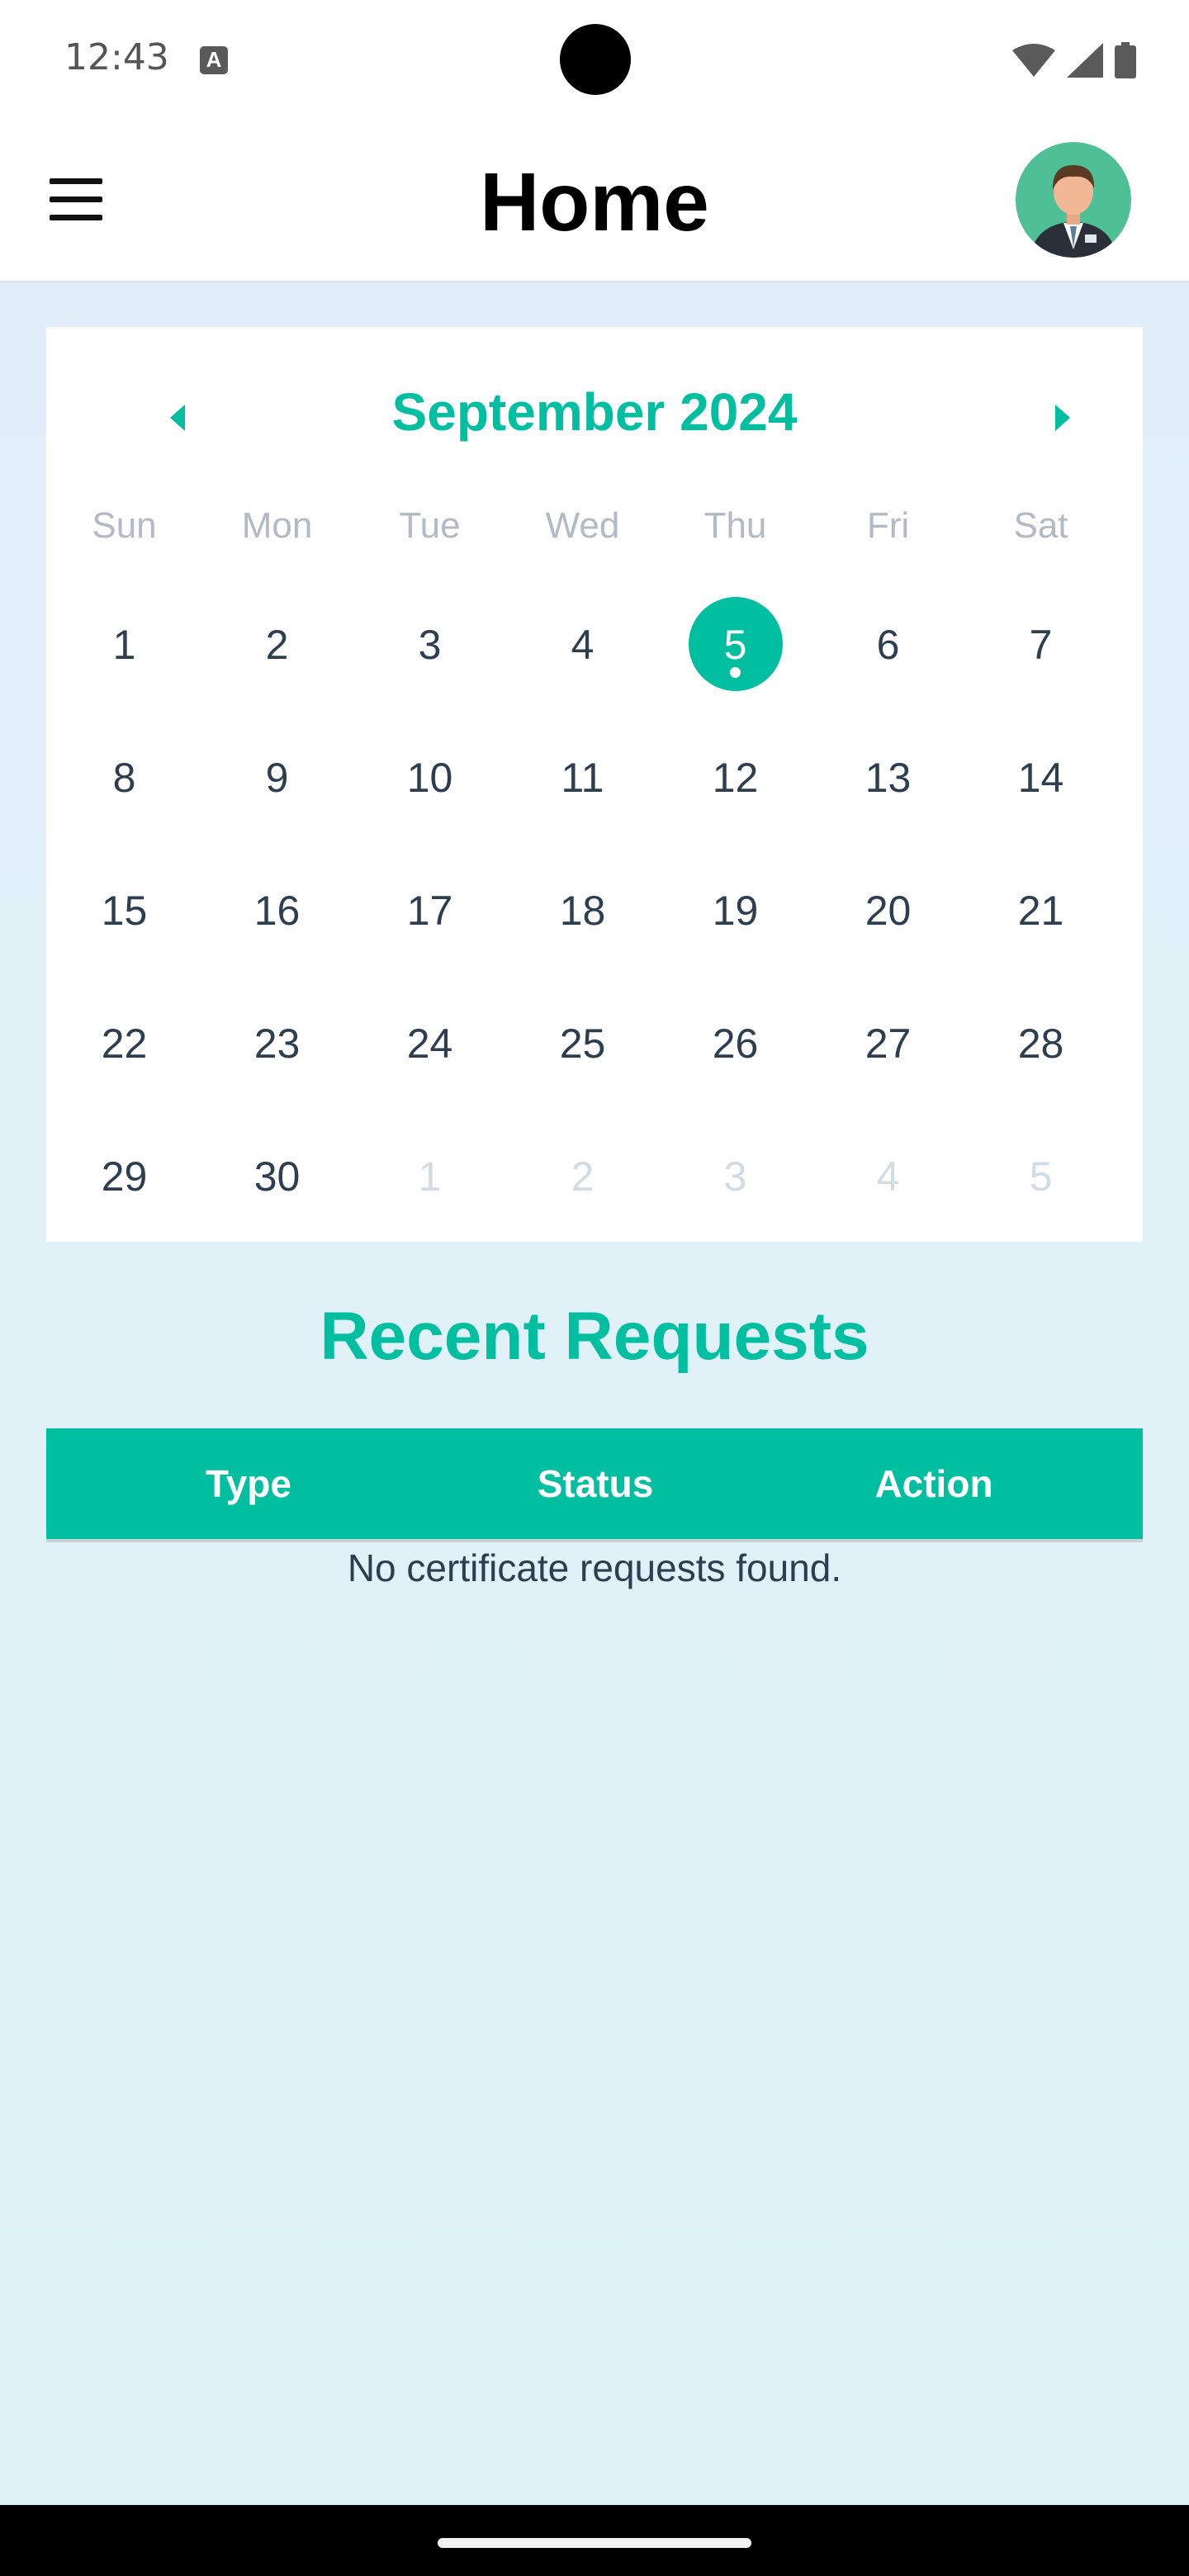 The width and height of the screenshot is (1189, 2576). I want to click on calendar-day-number: 29, so click(124, 1176).